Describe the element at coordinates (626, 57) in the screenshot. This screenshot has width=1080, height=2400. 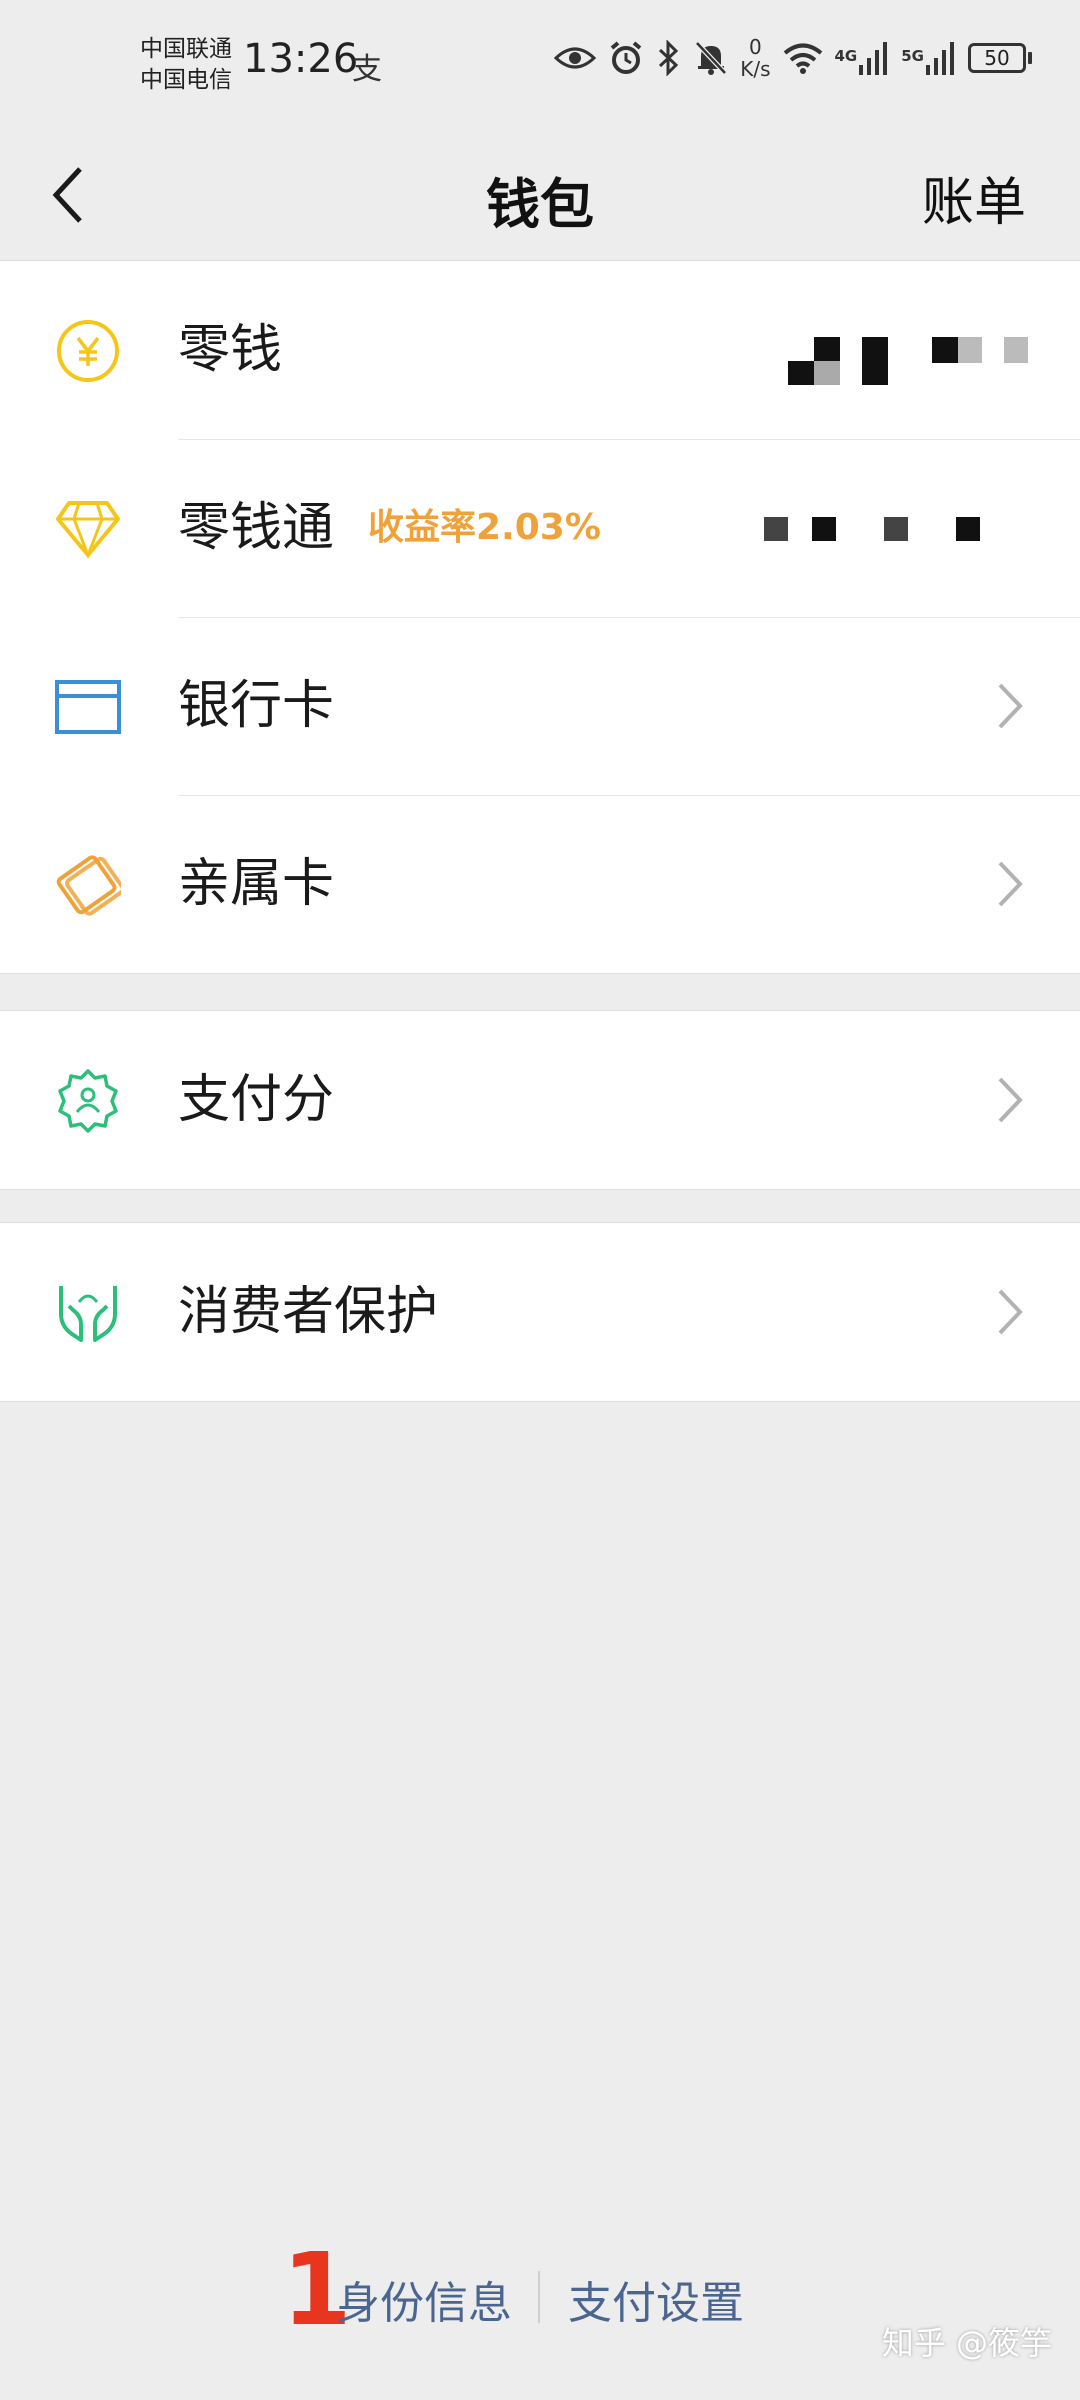
I see `alarm-icon` at that location.